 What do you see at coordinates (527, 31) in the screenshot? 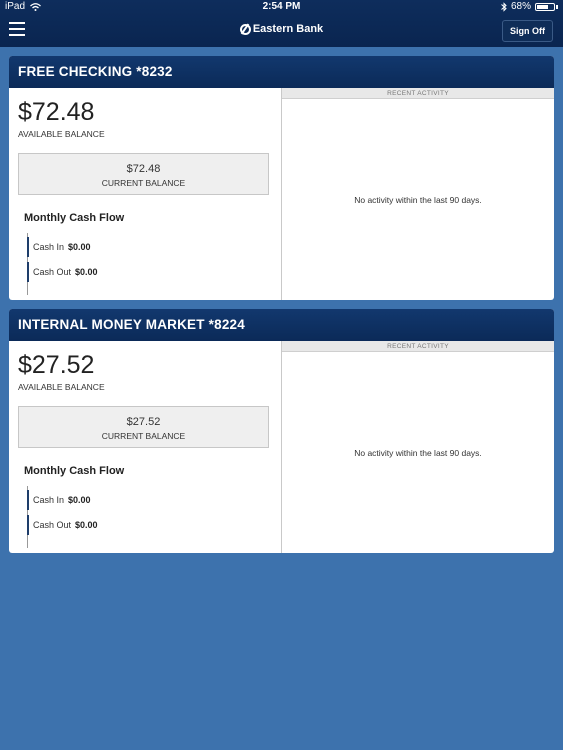
I see `sign-off-button: Sign Off` at bounding box center [527, 31].